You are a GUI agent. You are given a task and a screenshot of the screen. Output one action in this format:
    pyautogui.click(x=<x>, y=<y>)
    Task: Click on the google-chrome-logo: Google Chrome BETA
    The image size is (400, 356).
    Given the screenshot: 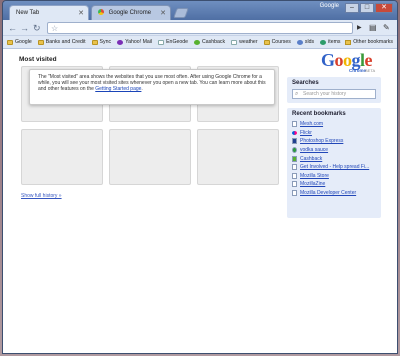 What is the action you would take?
    pyautogui.click(x=352, y=62)
    